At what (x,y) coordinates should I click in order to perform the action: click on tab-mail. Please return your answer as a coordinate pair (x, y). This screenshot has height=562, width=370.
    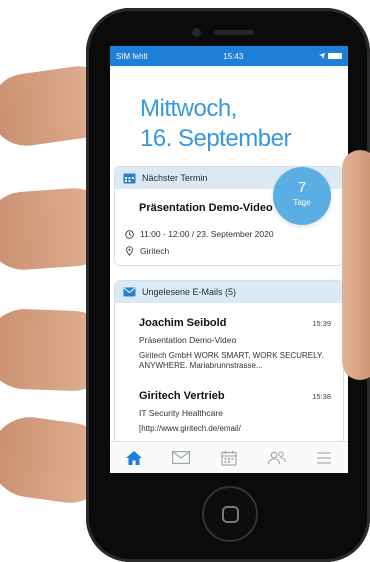
    Looking at the image, I should click on (181, 458).